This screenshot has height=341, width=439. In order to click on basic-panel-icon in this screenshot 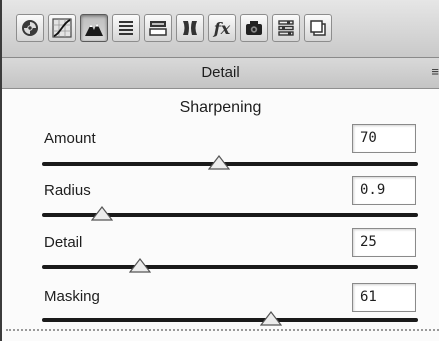, I will do `click(30, 28)`.